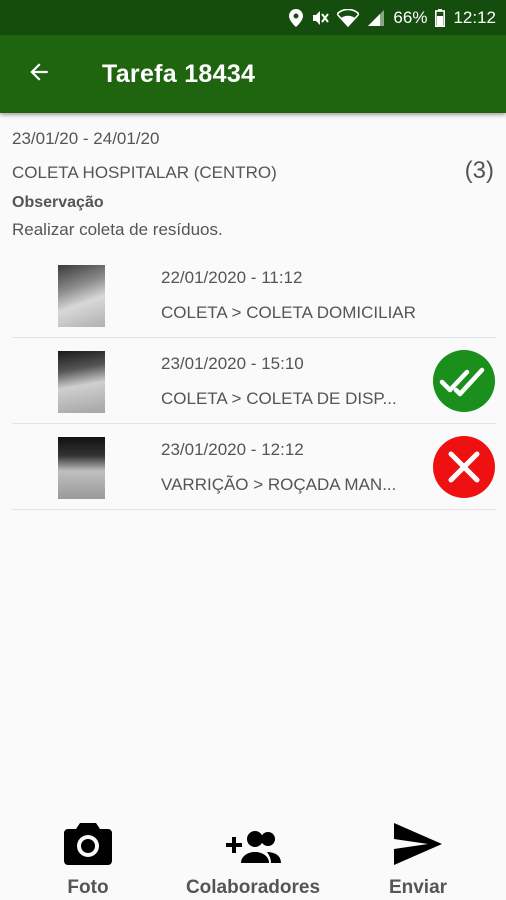  What do you see at coordinates (88, 844) in the screenshot?
I see `camera-icon` at bounding box center [88, 844].